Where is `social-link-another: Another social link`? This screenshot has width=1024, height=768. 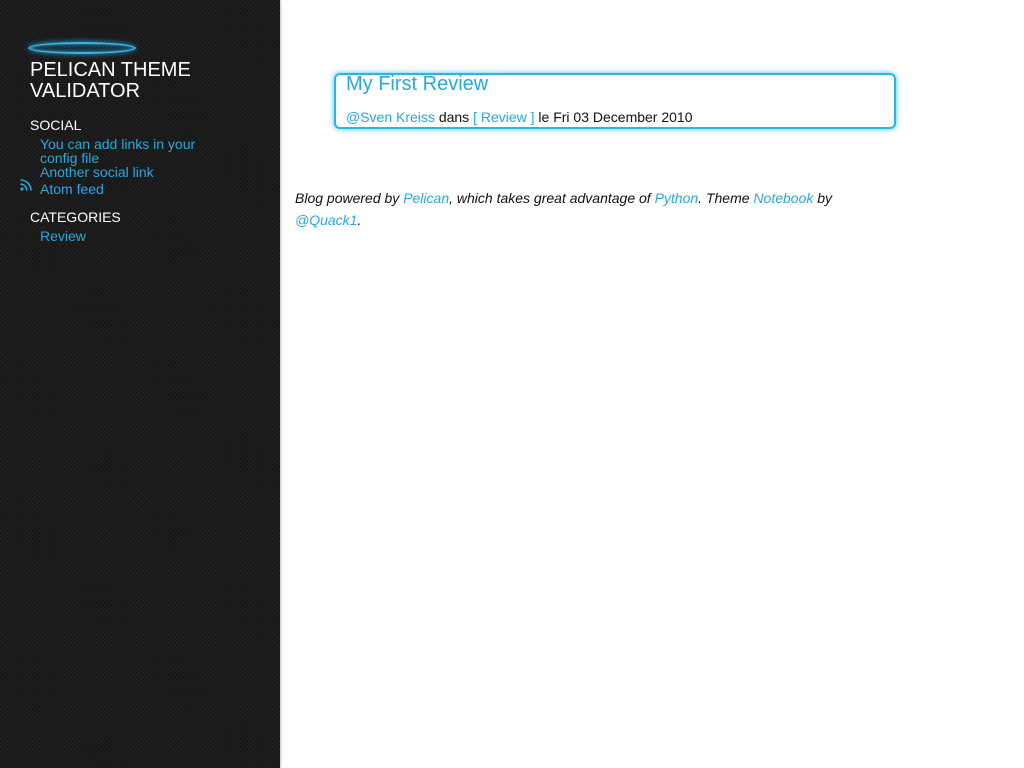
social-link-another: Another social link is located at coordinates (97, 172).